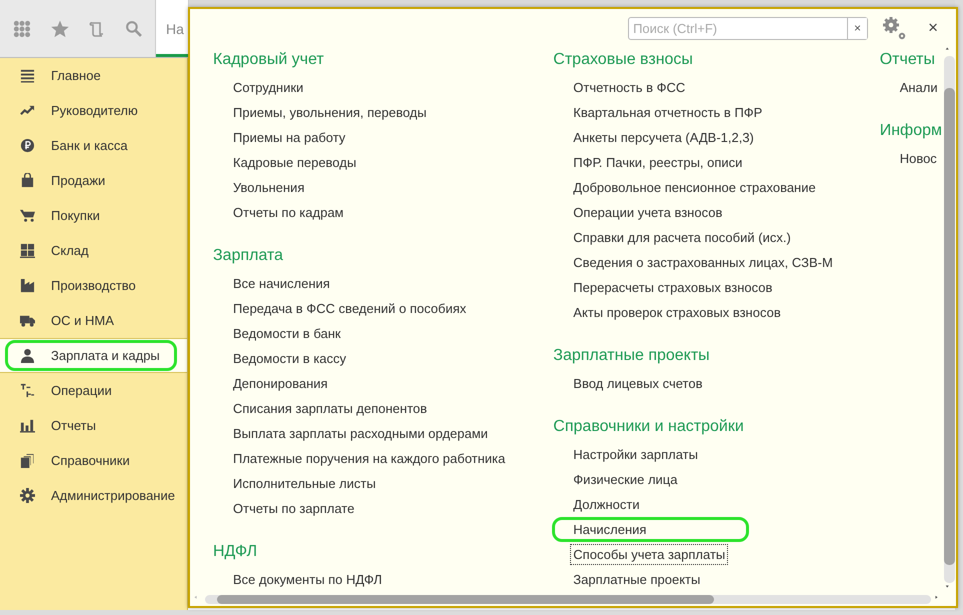  Describe the element at coordinates (649, 554) in the screenshot. I see `menu-link: Способы учета зарплаты` at that location.